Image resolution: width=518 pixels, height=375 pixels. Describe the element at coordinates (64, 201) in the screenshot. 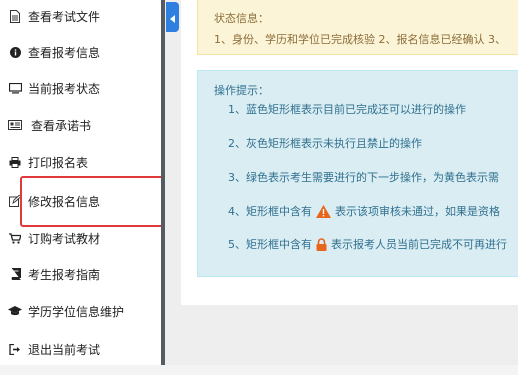

I see `sidebar-item-label: 修改报名信息` at that location.